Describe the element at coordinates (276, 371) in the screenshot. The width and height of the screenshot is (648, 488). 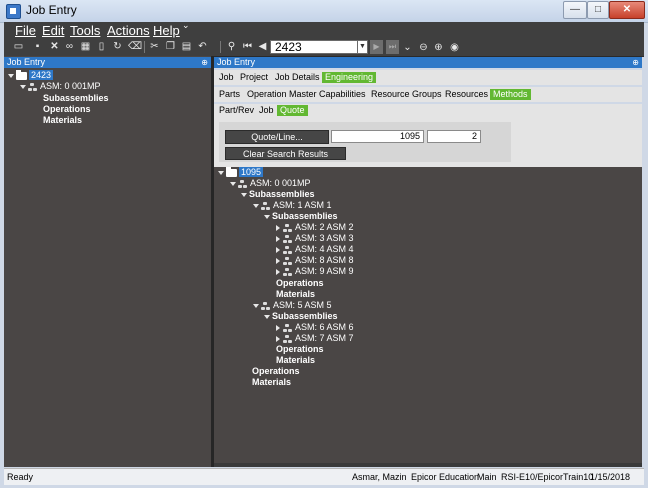
I see `quote-tree-operations: Operations` at that location.